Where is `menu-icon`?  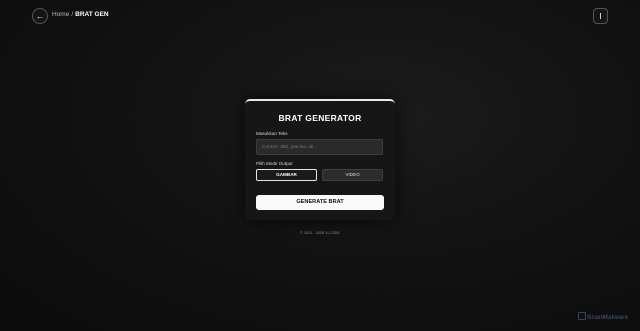 menu-icon is located at coordinates (600, 16).